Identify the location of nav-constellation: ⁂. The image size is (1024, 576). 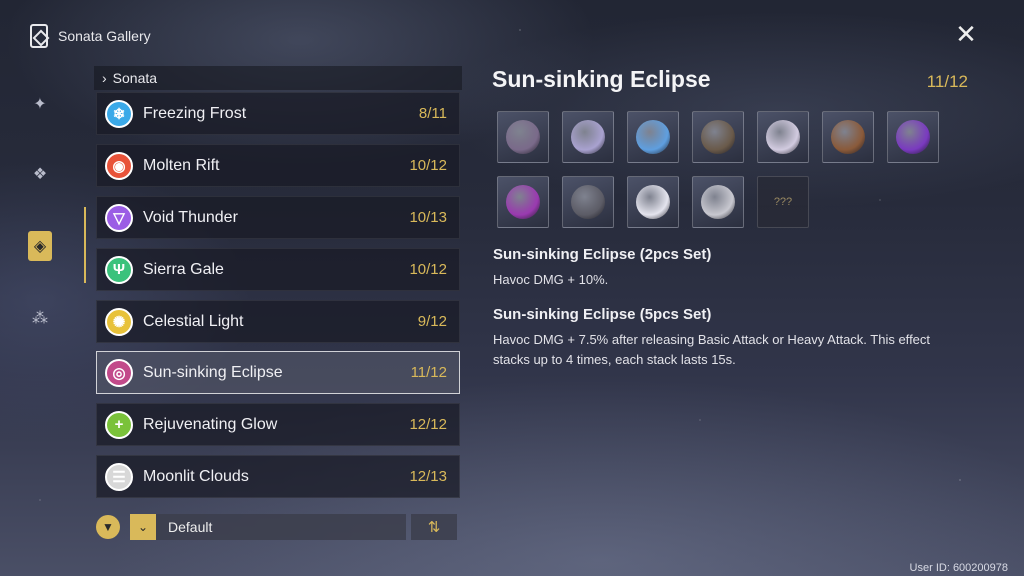
(40, 318).